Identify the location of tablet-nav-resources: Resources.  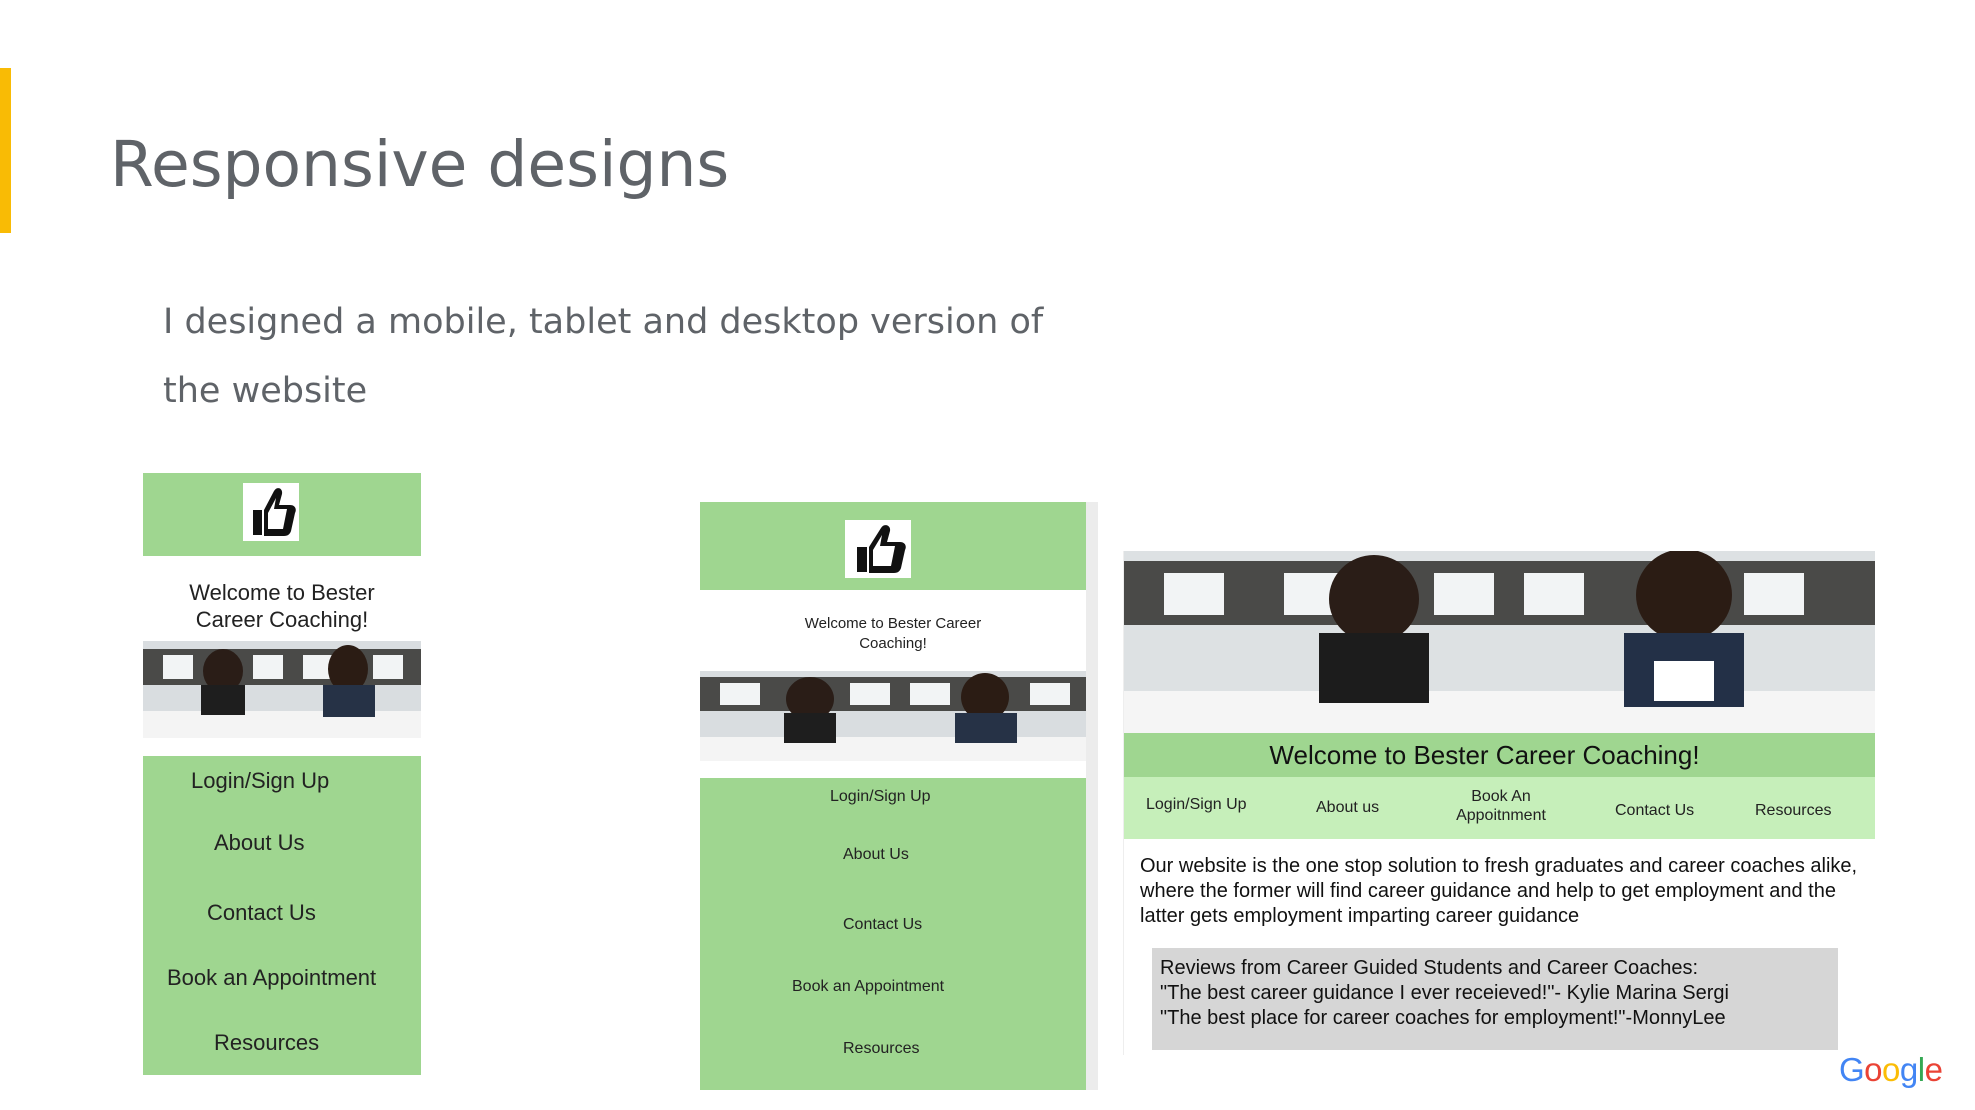
(881, 1049).